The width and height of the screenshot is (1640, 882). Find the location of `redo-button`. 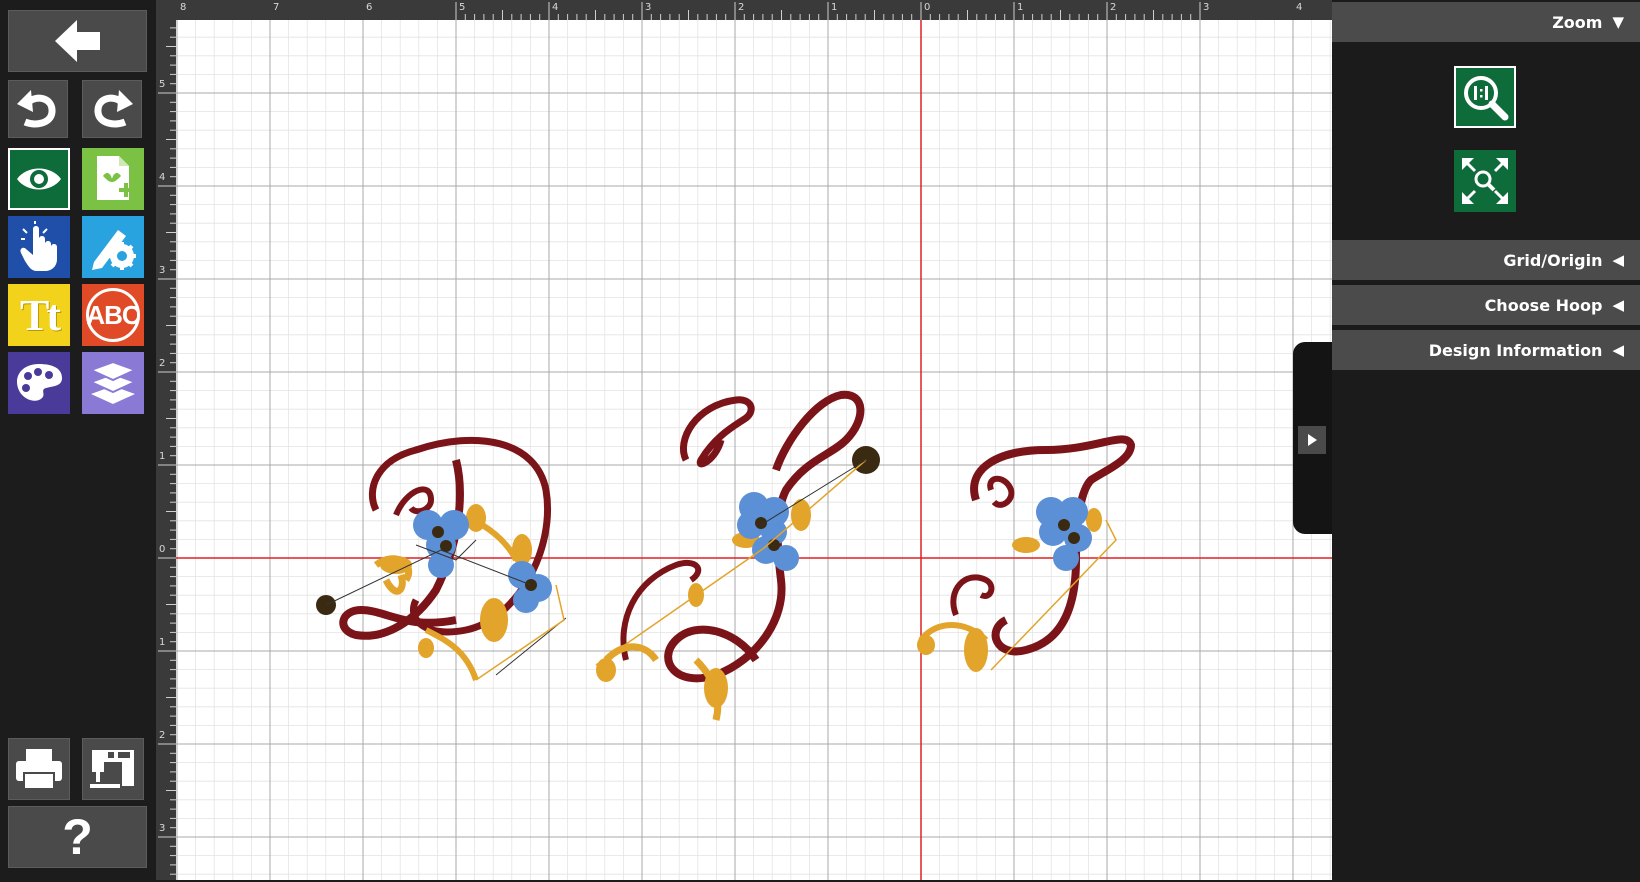

redo-button is located at coordinates (112, 109).